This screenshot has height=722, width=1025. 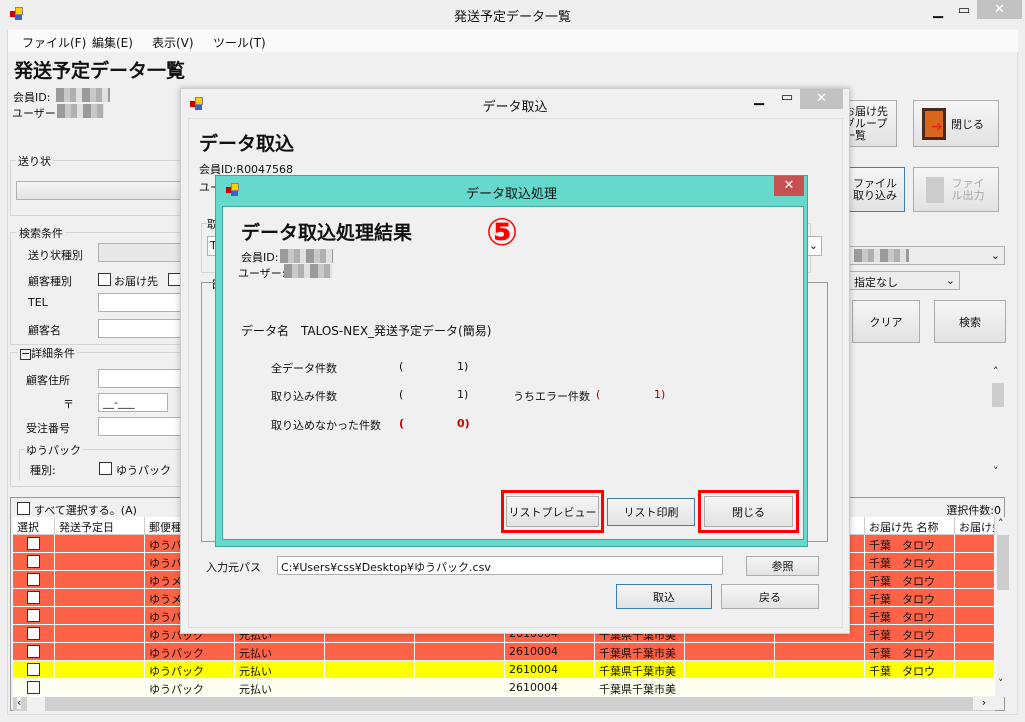 What do you see at coordinates (38, 302) in the screenshot?
I see `tel-label: TEL` at bounding box center [38, 302].